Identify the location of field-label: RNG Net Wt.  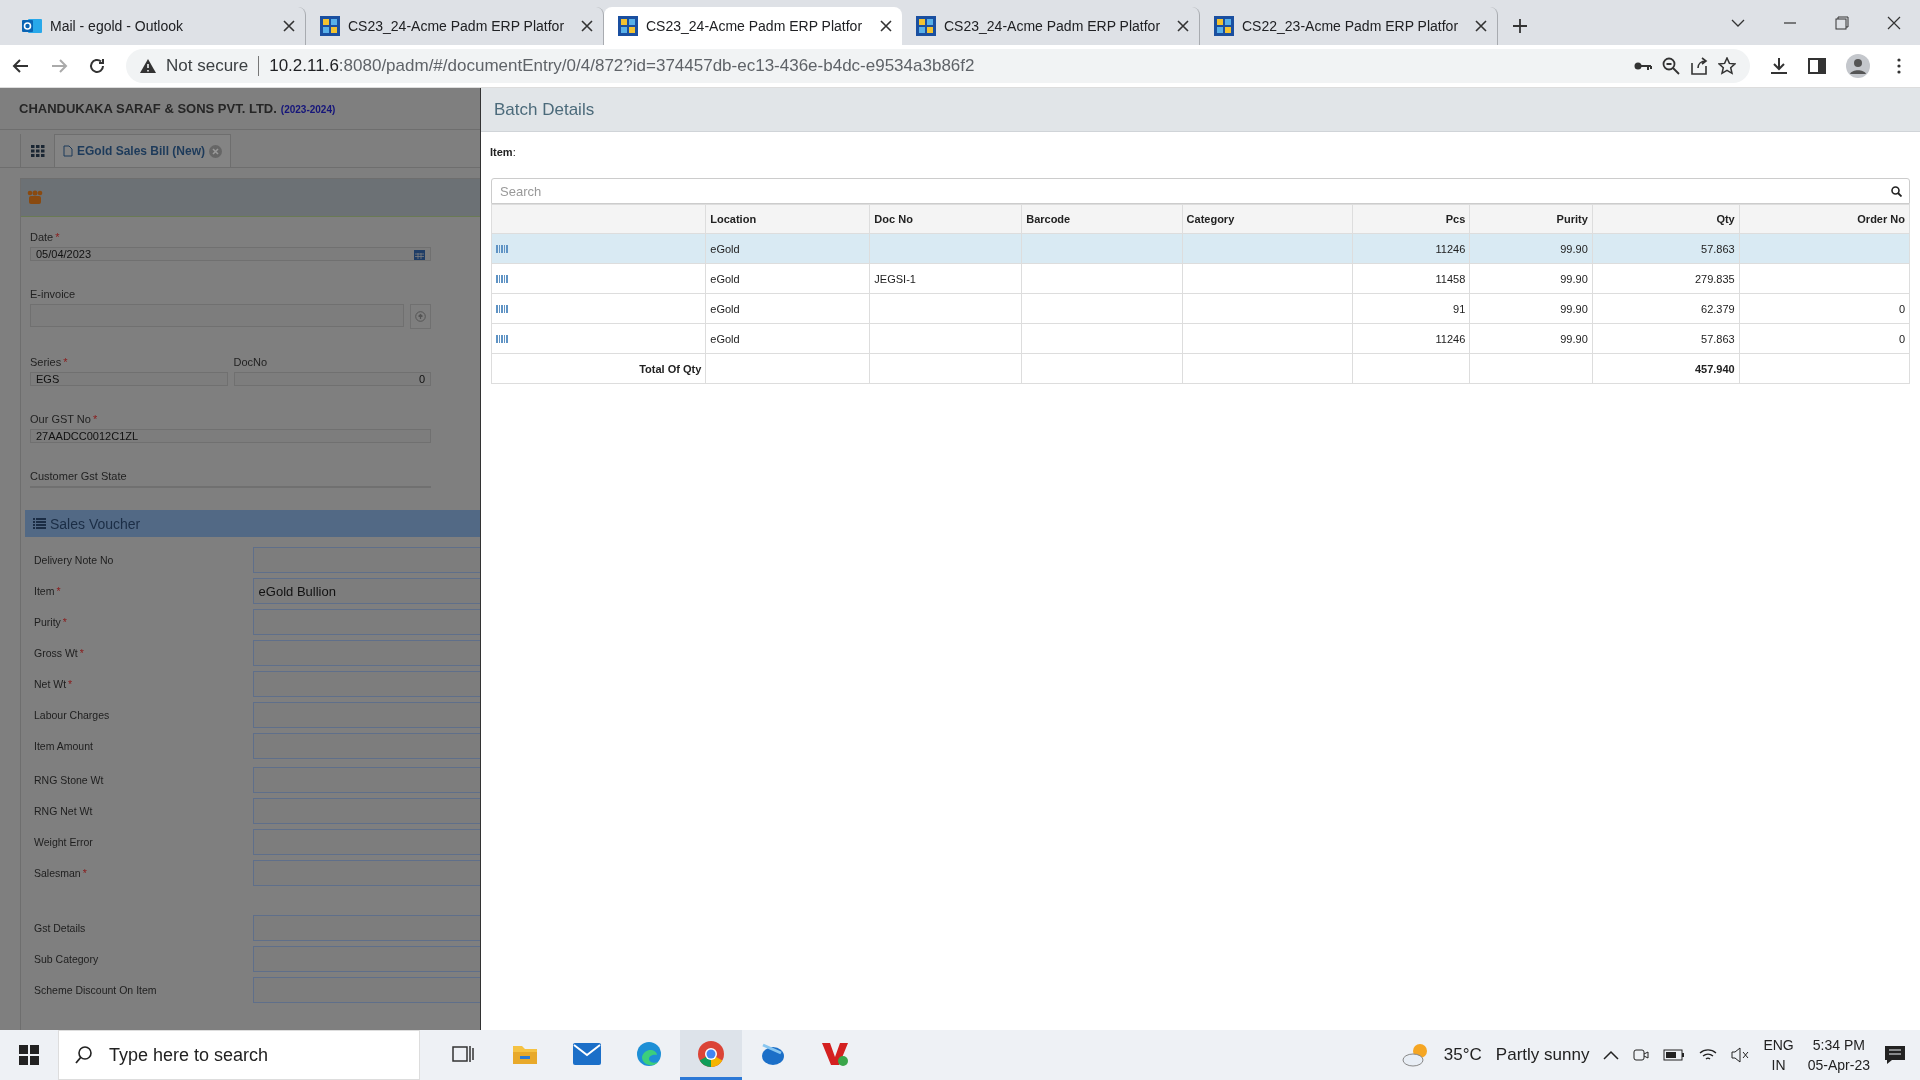
(64, 811).